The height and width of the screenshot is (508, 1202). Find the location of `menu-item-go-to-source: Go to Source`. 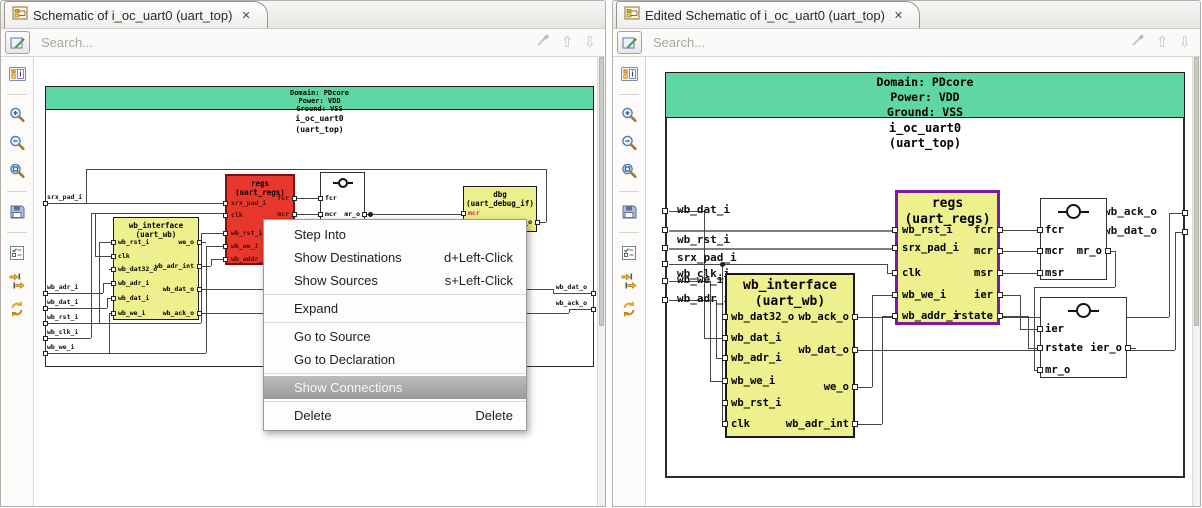

menu-item-go-to-source: Go to Source is located at coordinates (395, 336).